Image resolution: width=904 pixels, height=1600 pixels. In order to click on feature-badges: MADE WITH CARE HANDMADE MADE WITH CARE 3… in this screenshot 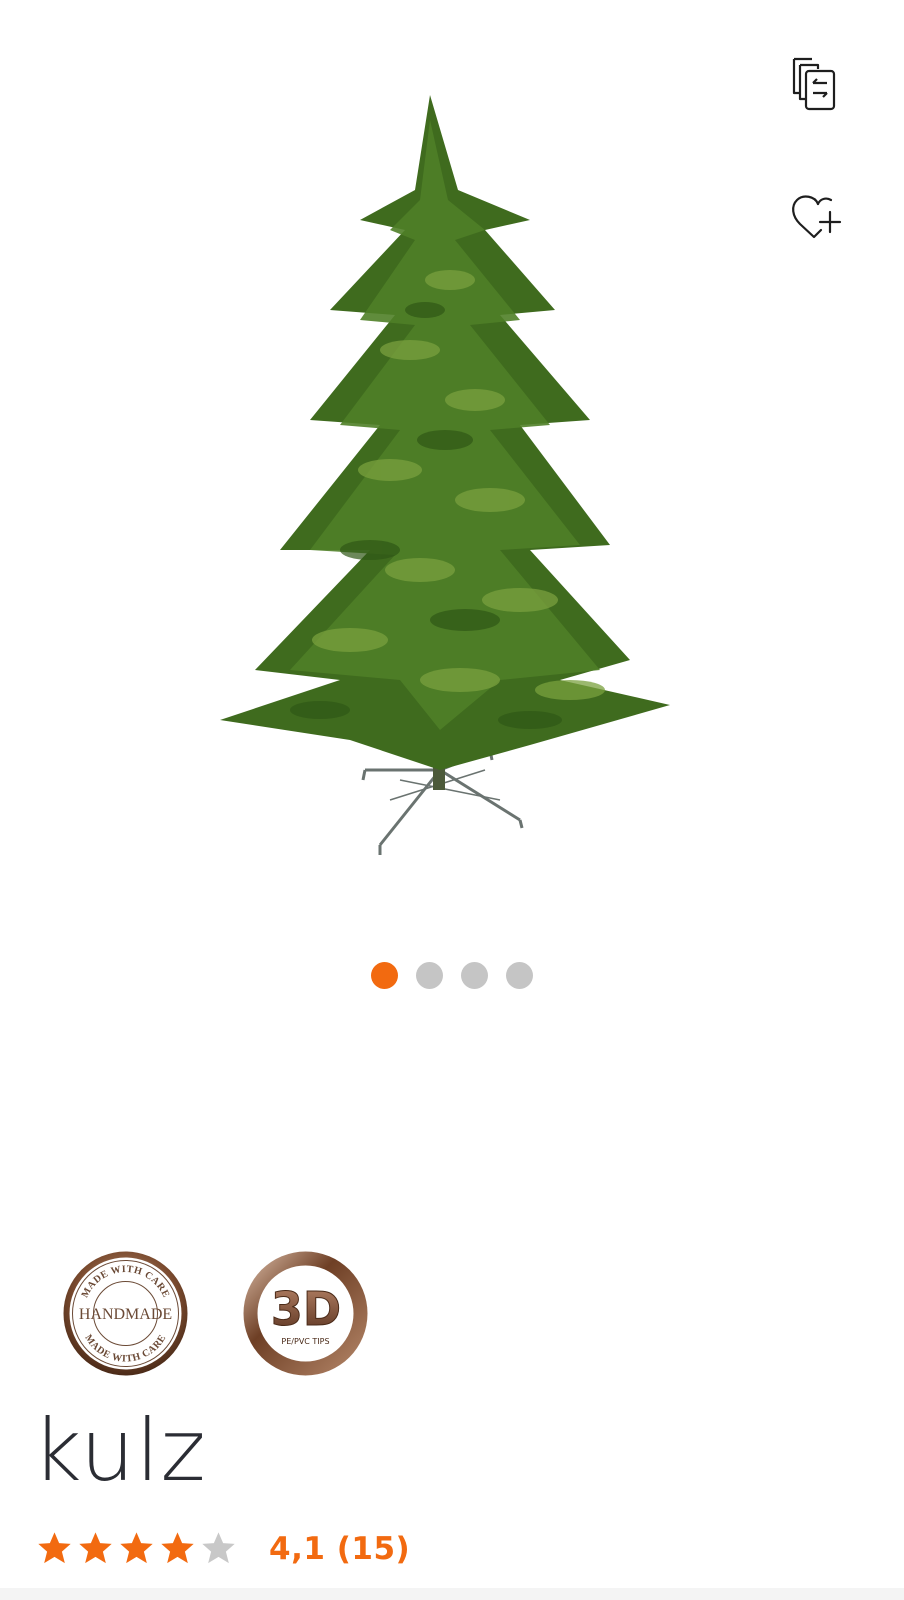, I will do `click(215, 1313)`.